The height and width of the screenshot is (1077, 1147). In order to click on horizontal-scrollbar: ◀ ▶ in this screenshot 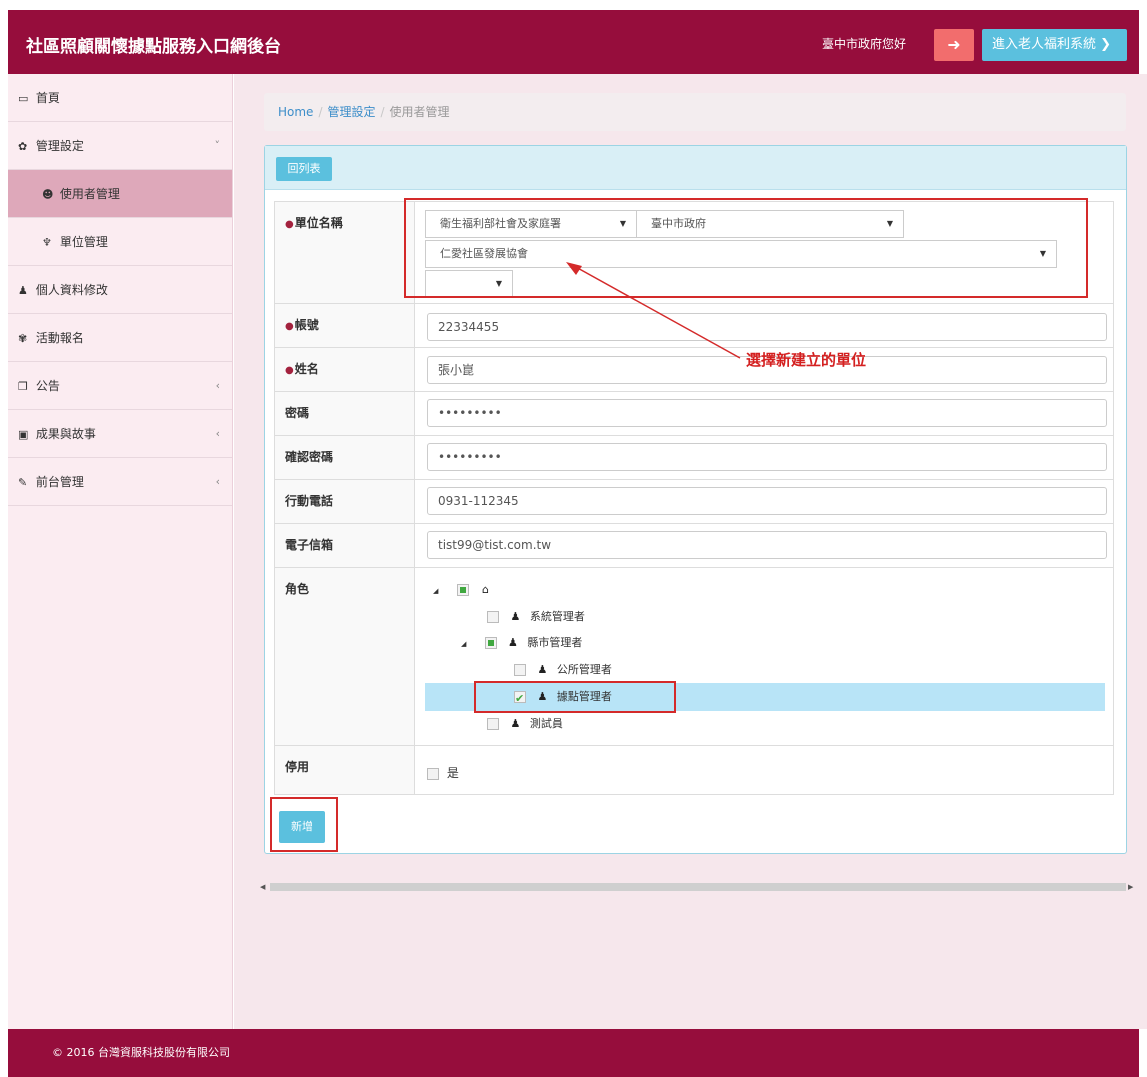, I will do `click(698, 887)`.